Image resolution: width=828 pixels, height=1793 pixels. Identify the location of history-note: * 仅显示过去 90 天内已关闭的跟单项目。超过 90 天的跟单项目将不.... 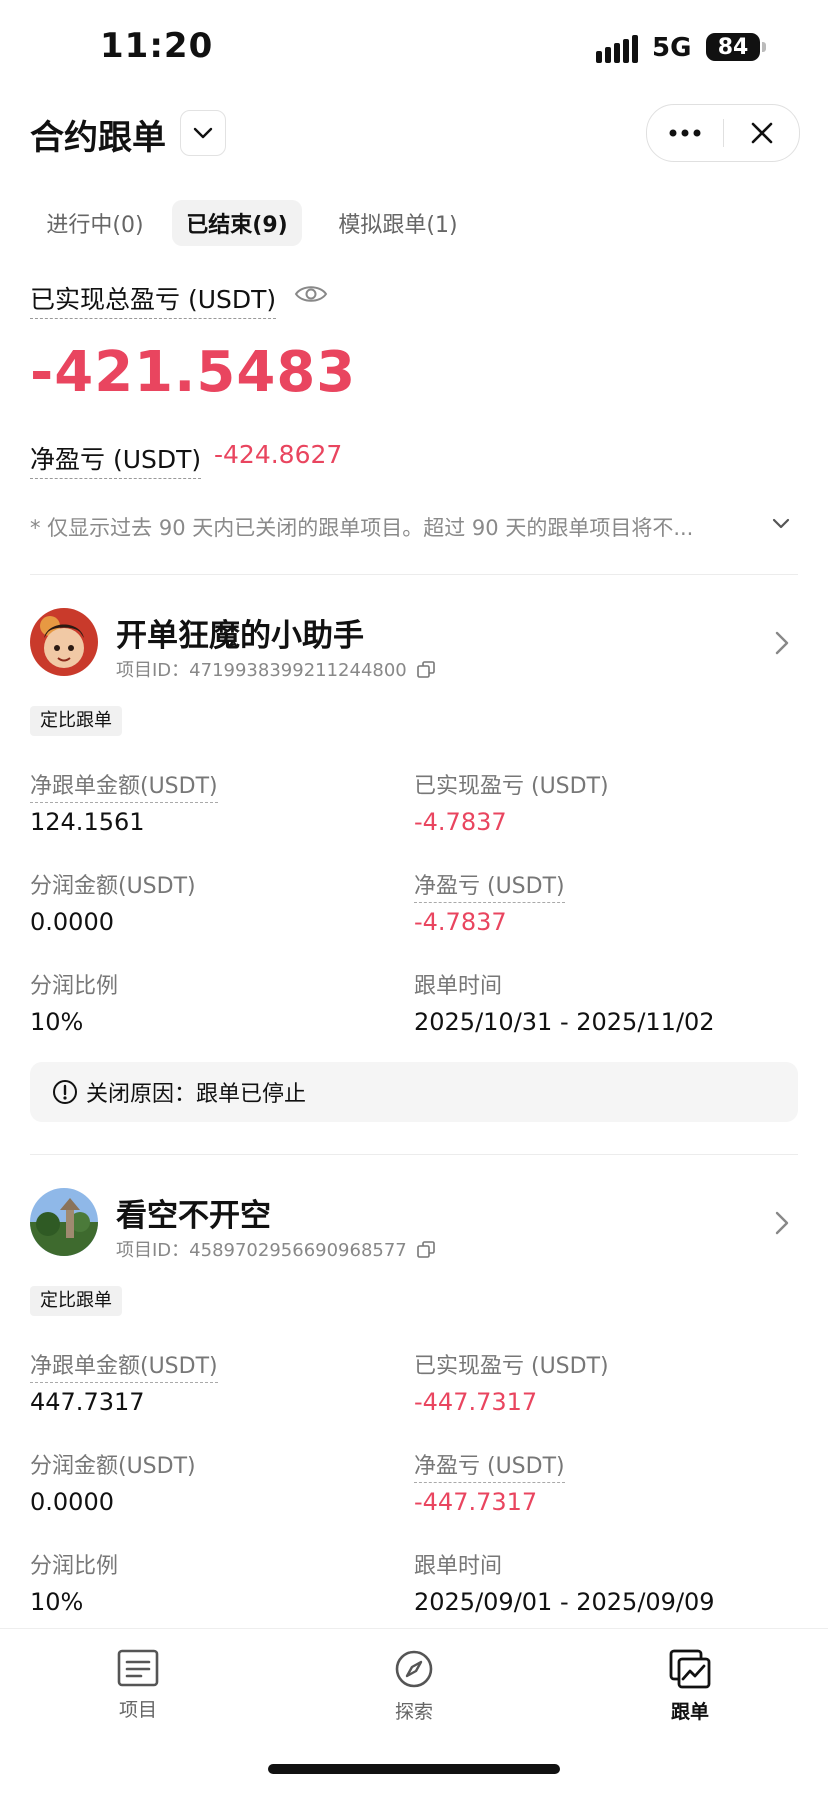
(362, 528).